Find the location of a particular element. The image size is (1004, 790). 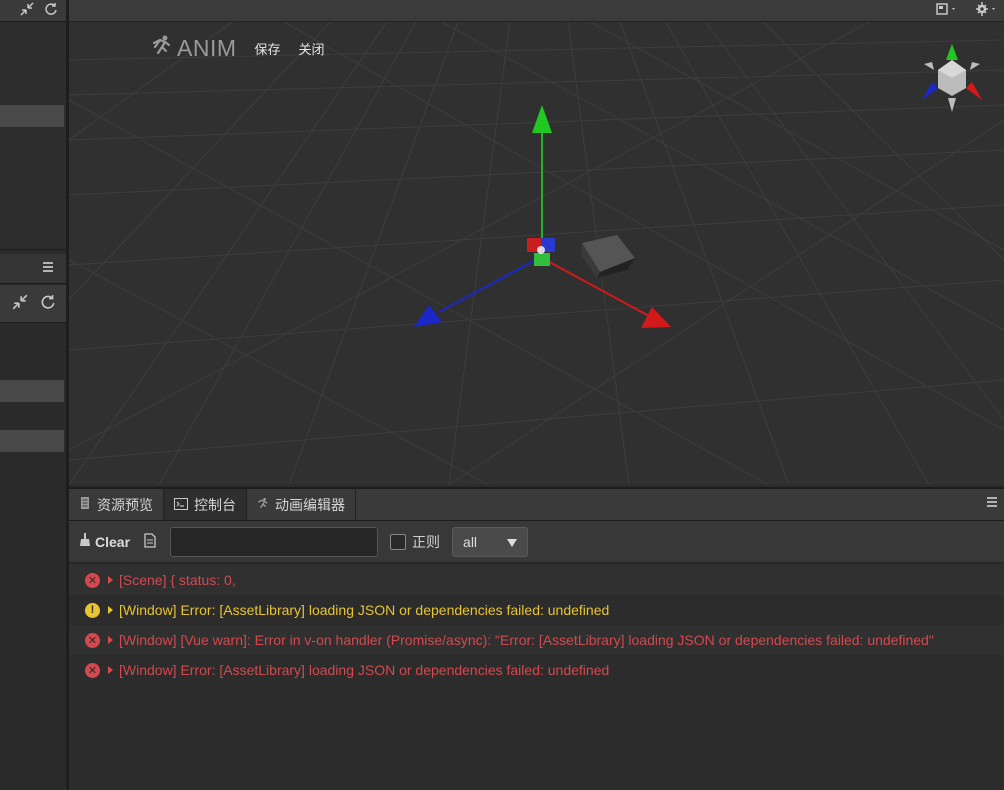

clear-button: Clear is located at coordinates (104, 541).